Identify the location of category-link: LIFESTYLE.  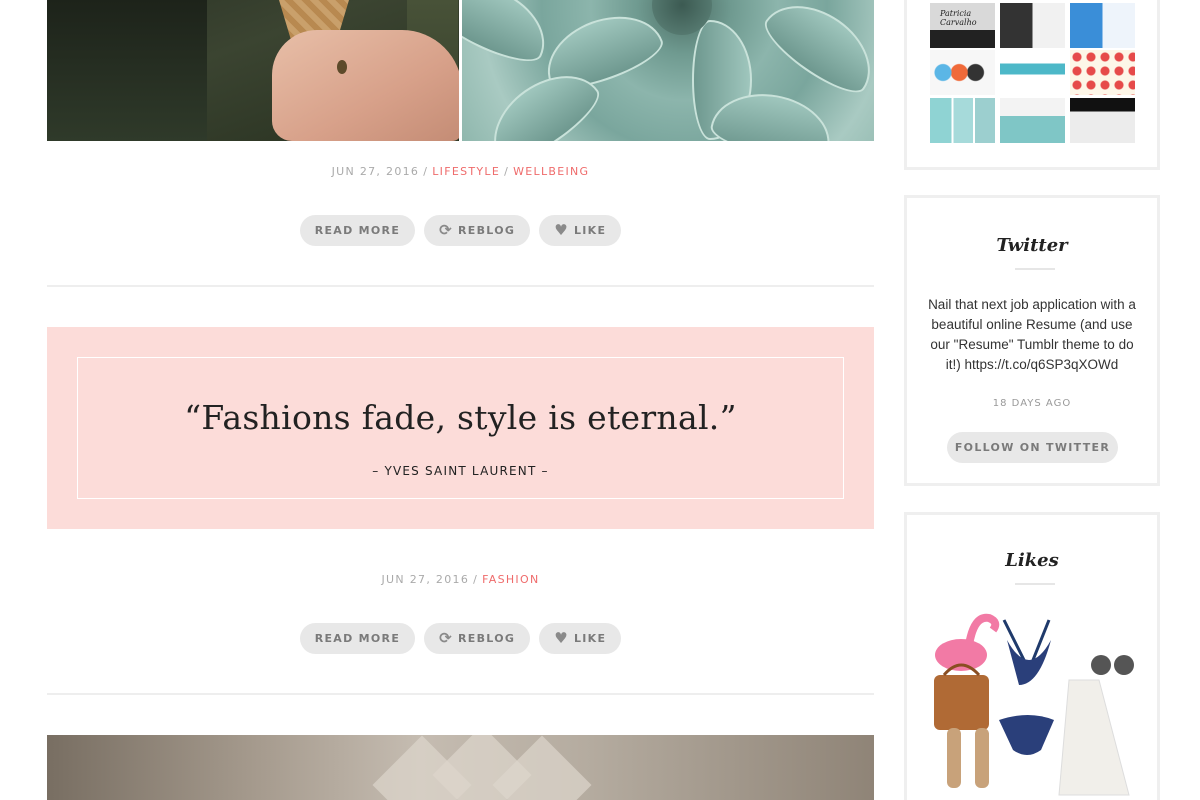
(466, 171).